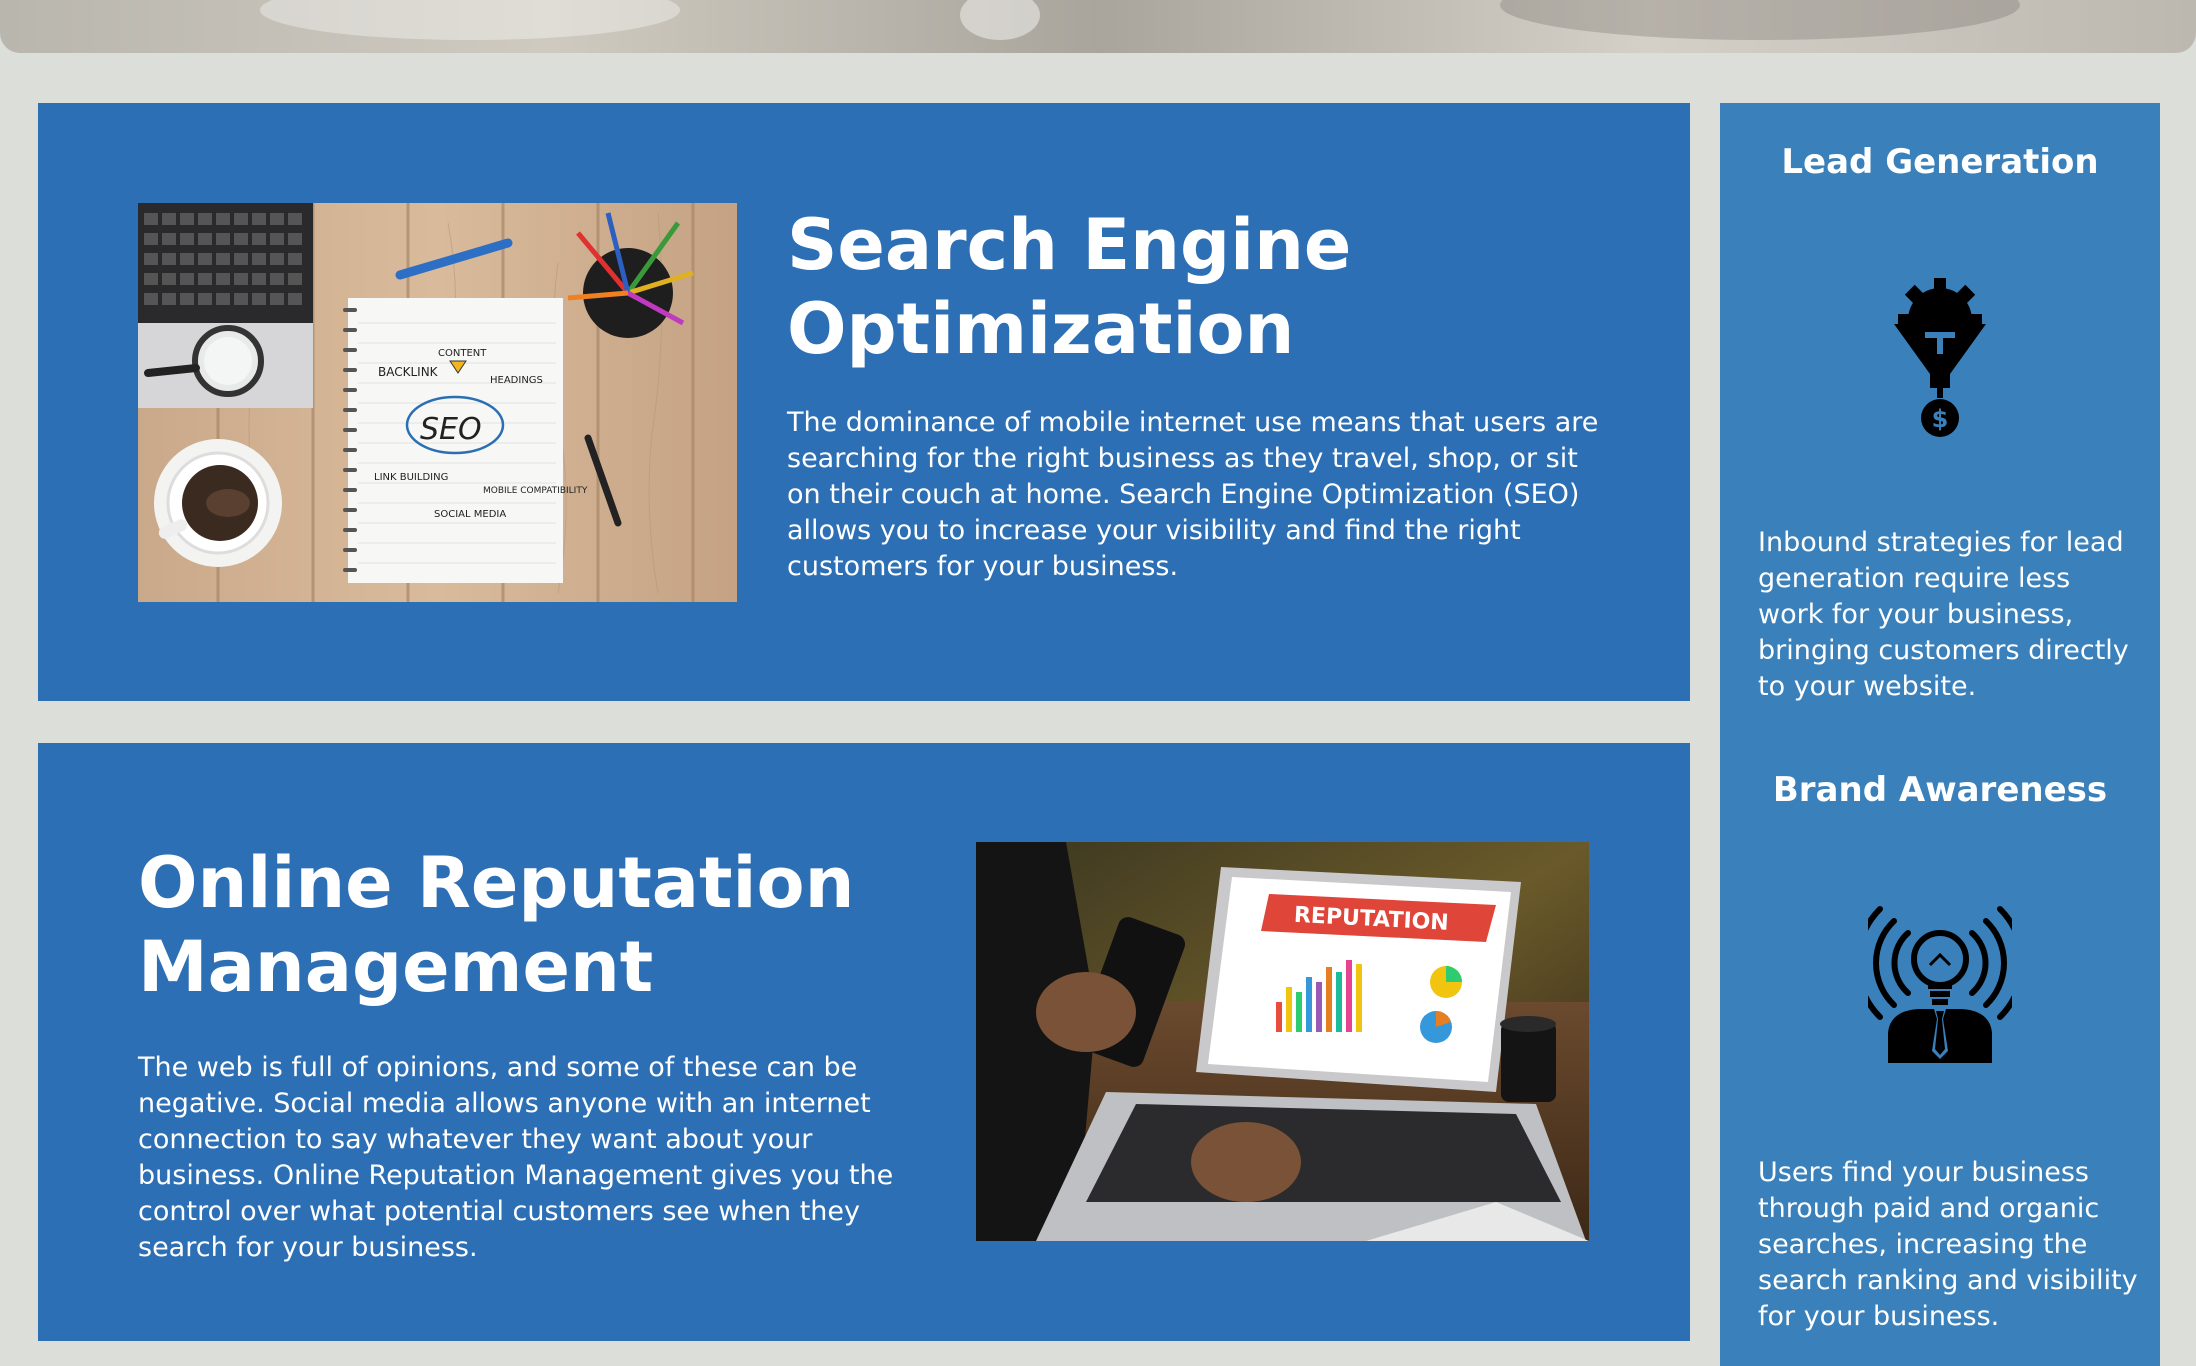  Describe the element at coordinates (470, 514) in the screenshot. I see `seo-label-social-media: SOCIAL MEDIA` at that location.